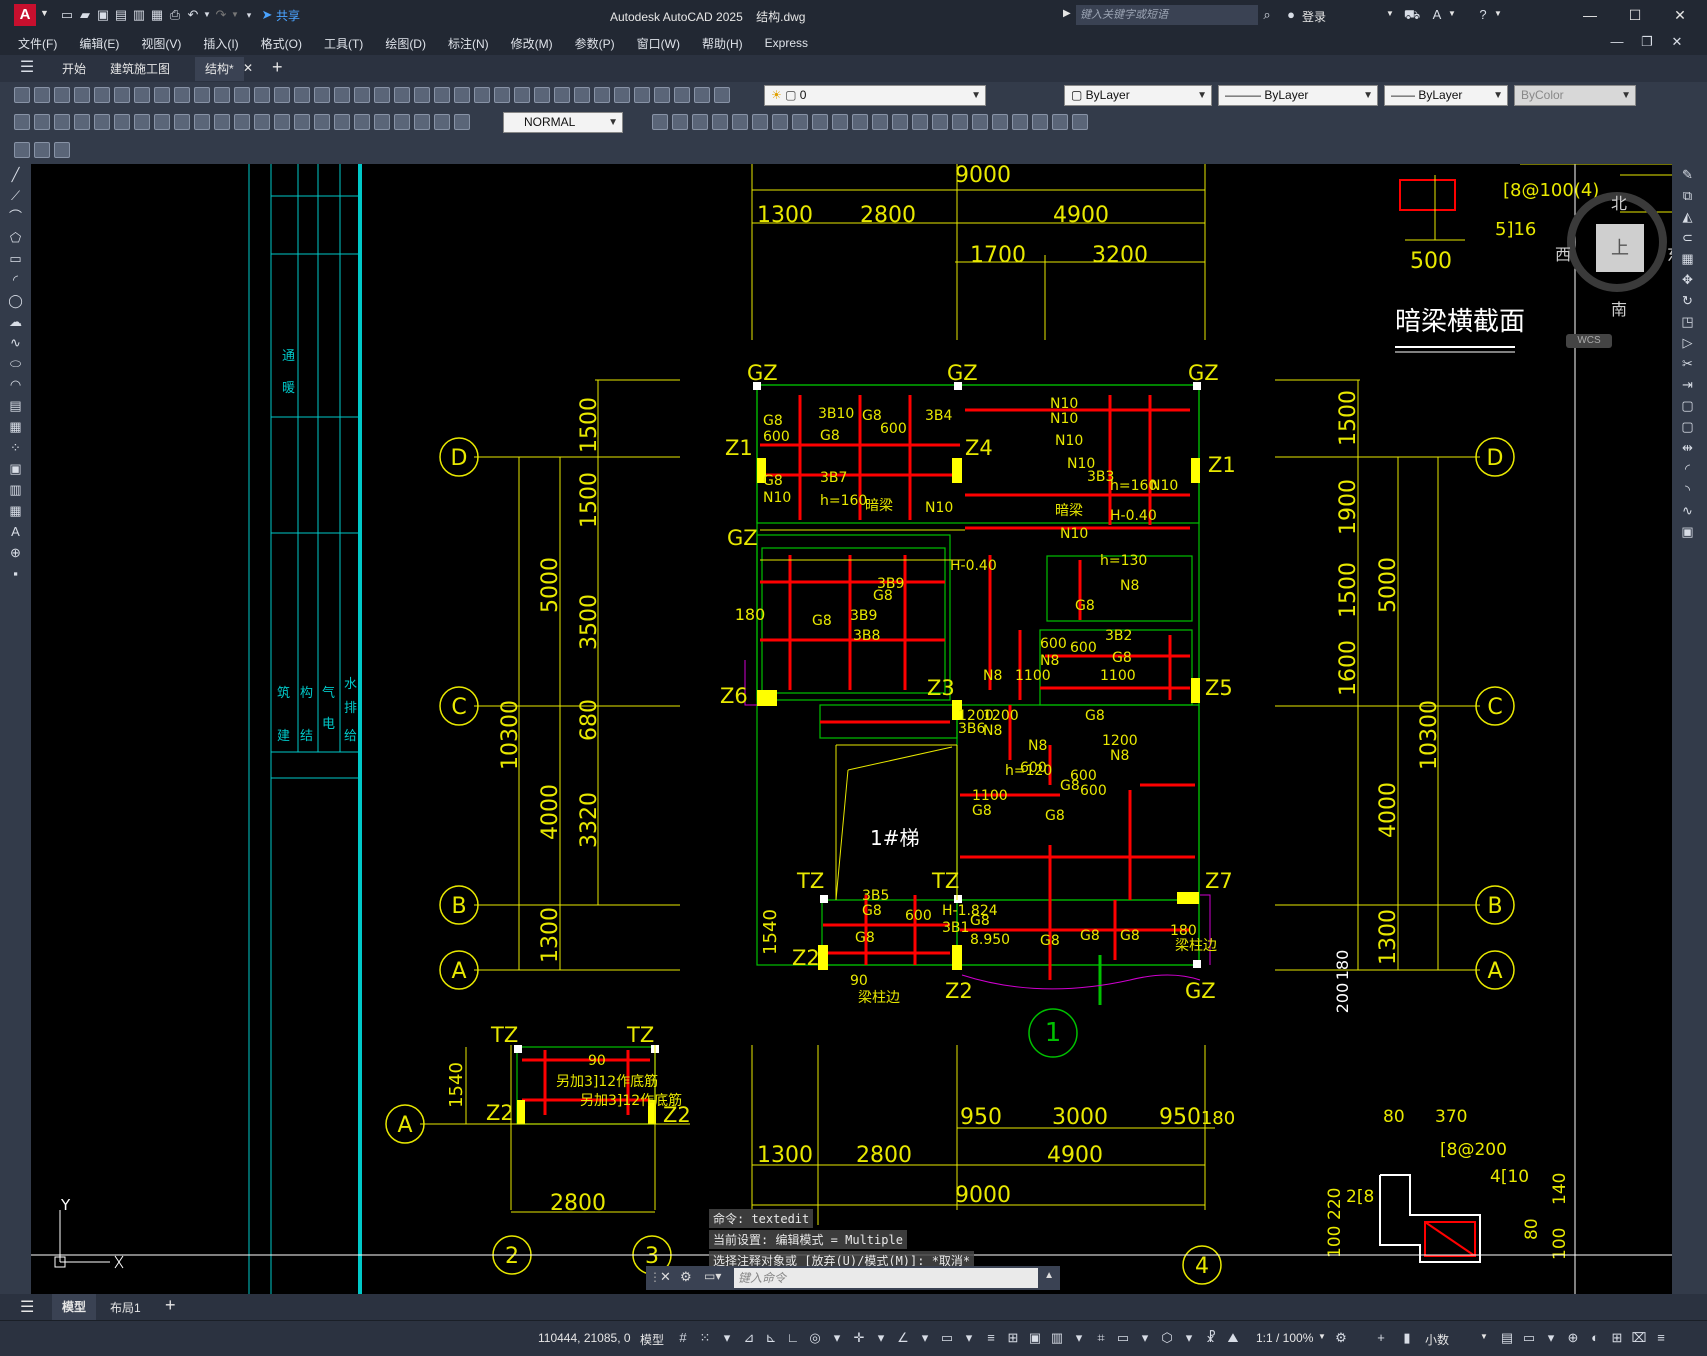  I want to click on draw-tool-icon: ⌒, so click(15, 216).